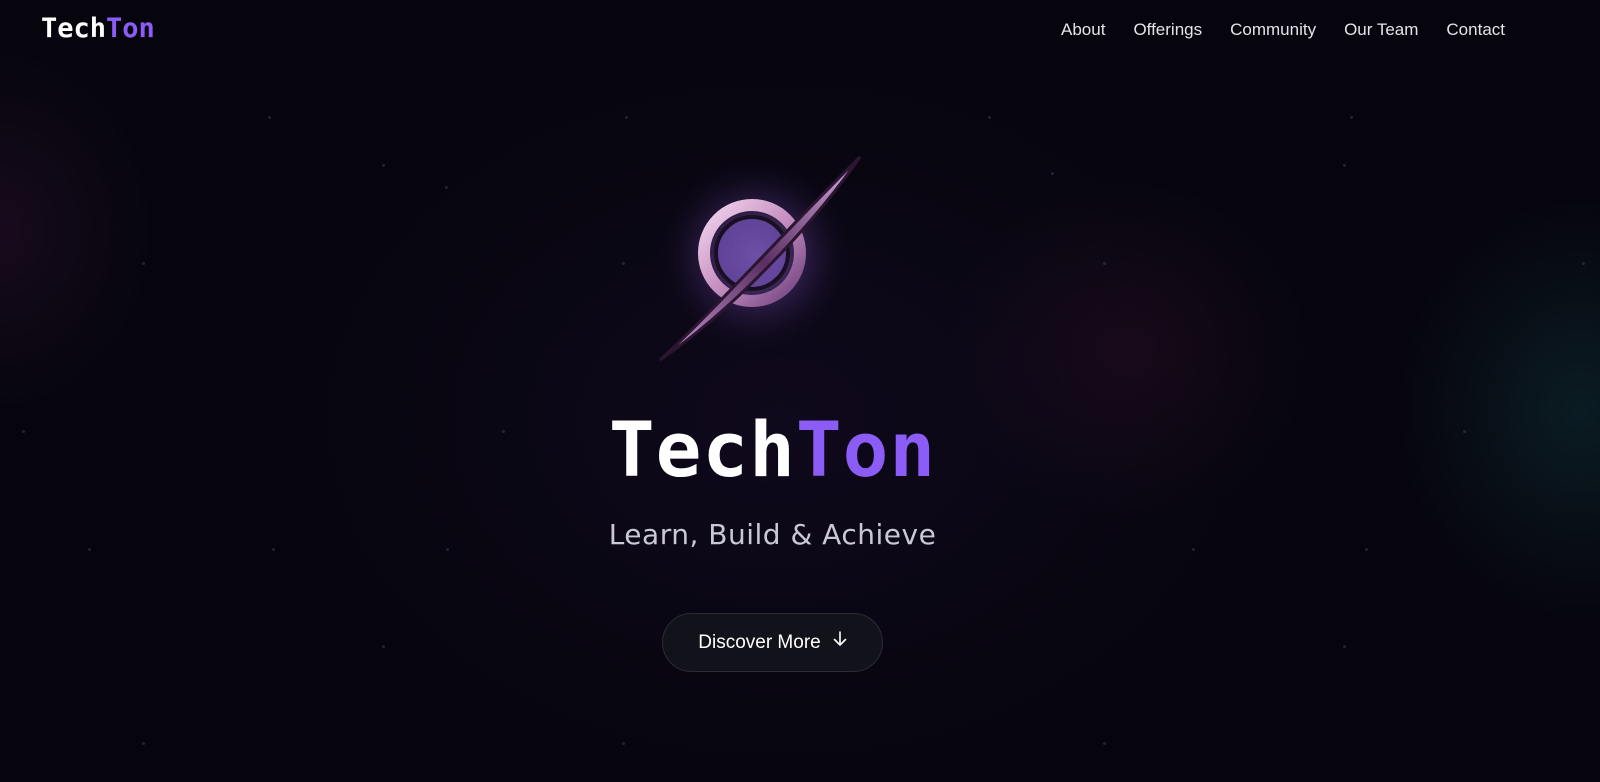 The height and width of the screenshot is (782, 1600). I want to click on hero-title: TechTon, so click(772, 449).